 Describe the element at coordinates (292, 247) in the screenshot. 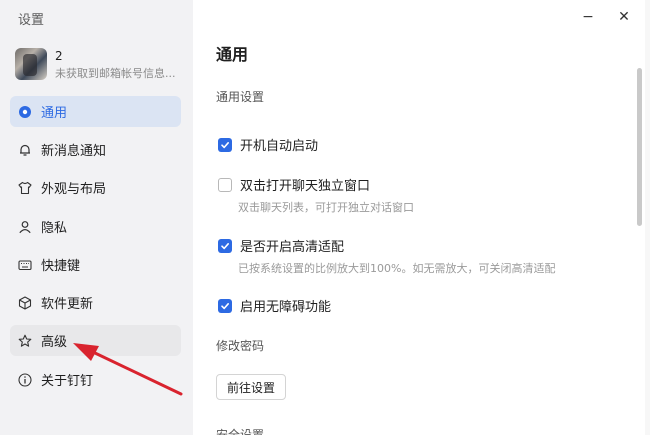

I see `option-label: 是否开启高清适配` at that location.